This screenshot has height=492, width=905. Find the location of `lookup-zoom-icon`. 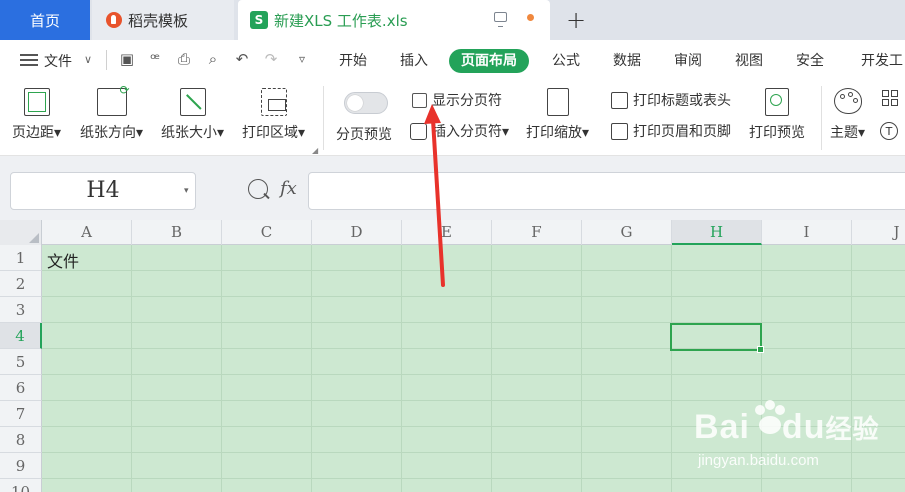

lookup-zoom-icon is located at coordinates (258, 188).